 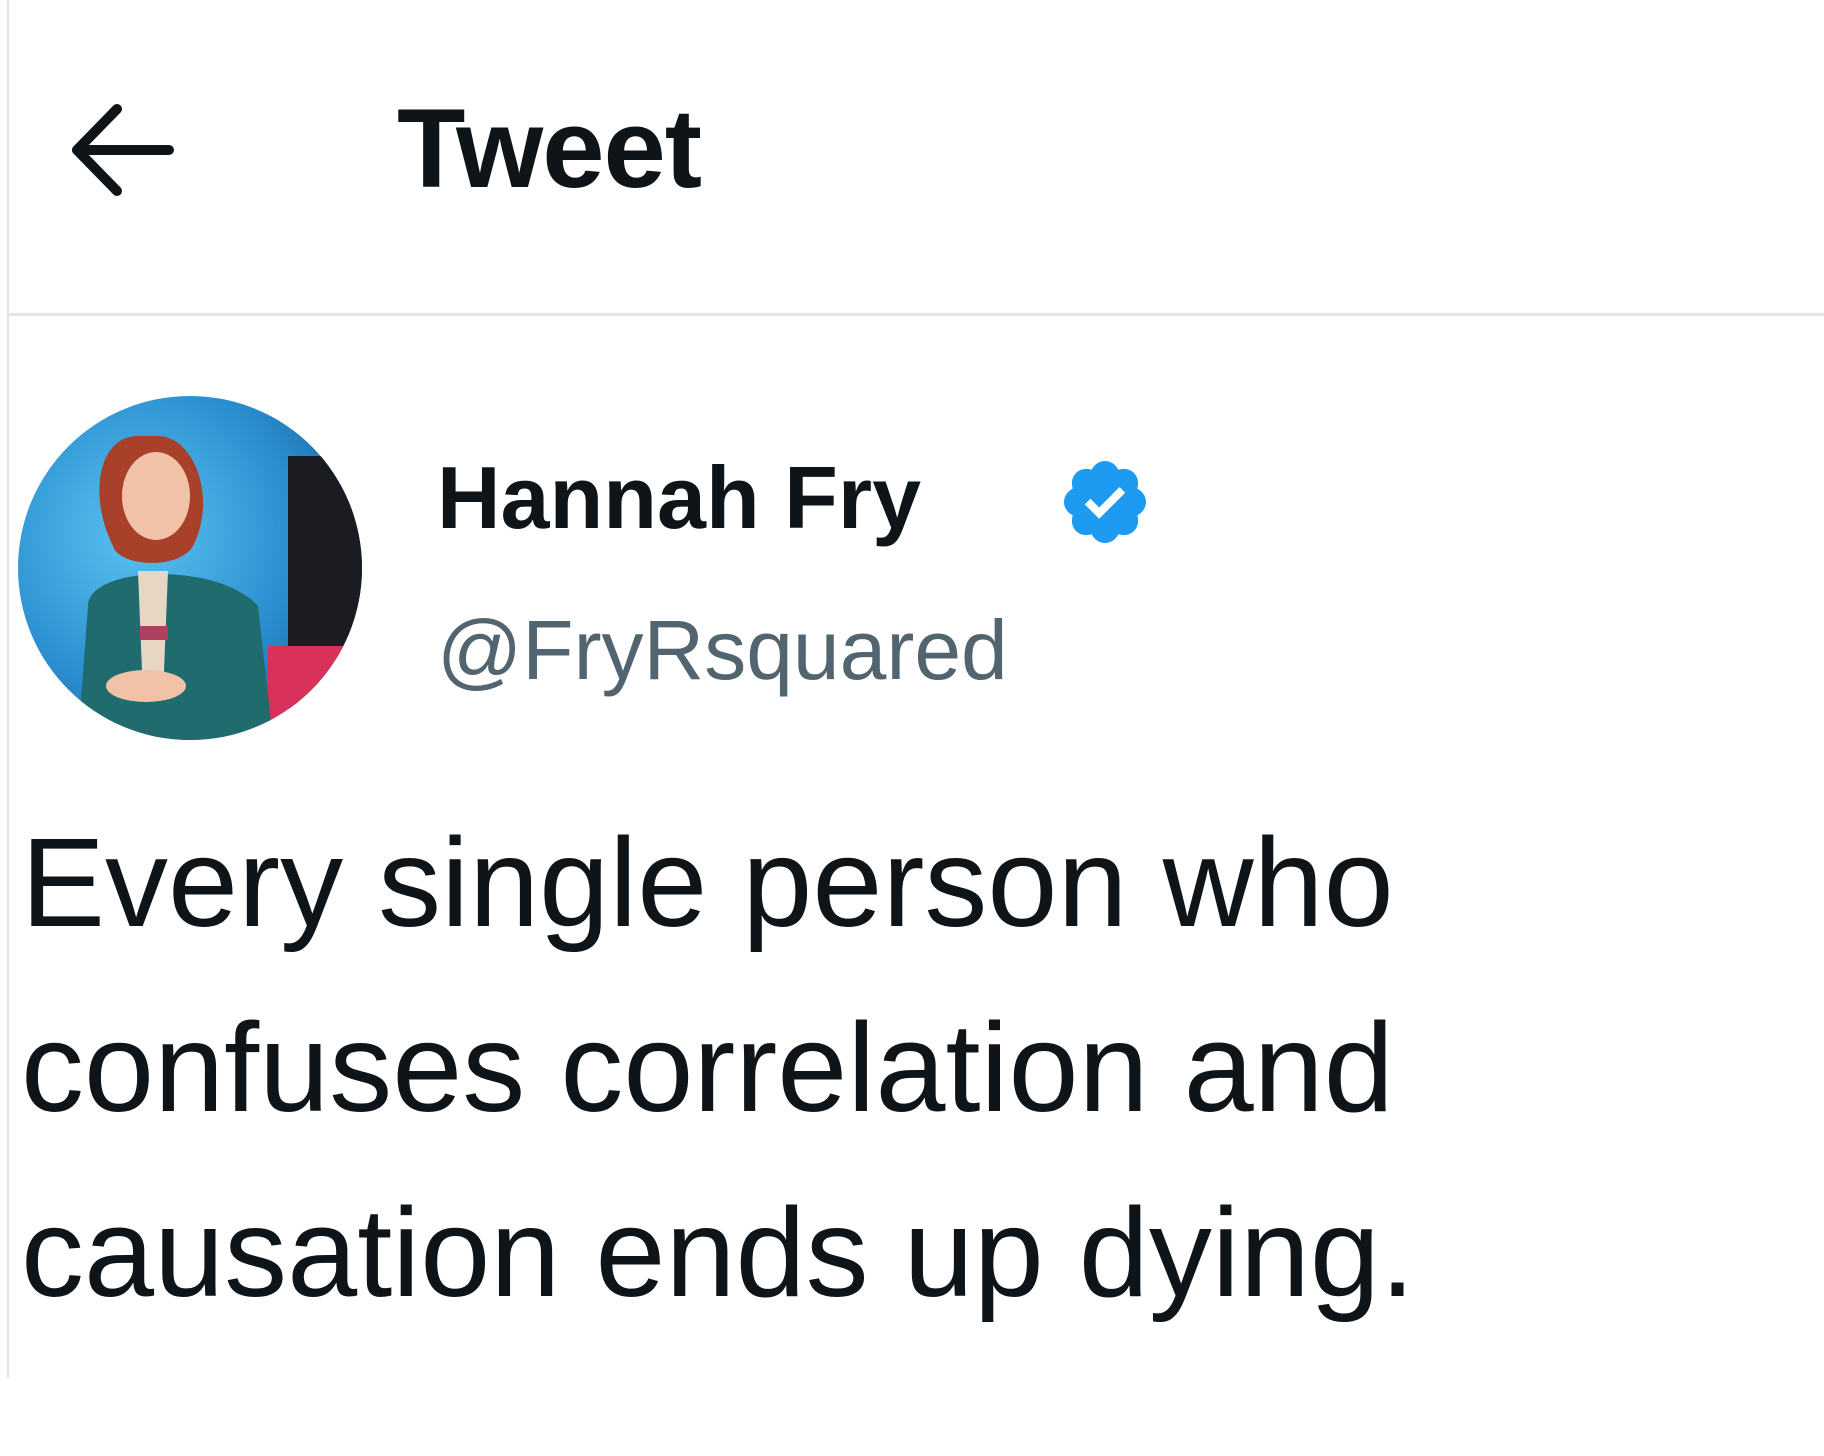 I want to click on arrow-left-icon, so click(x=124, y=150).